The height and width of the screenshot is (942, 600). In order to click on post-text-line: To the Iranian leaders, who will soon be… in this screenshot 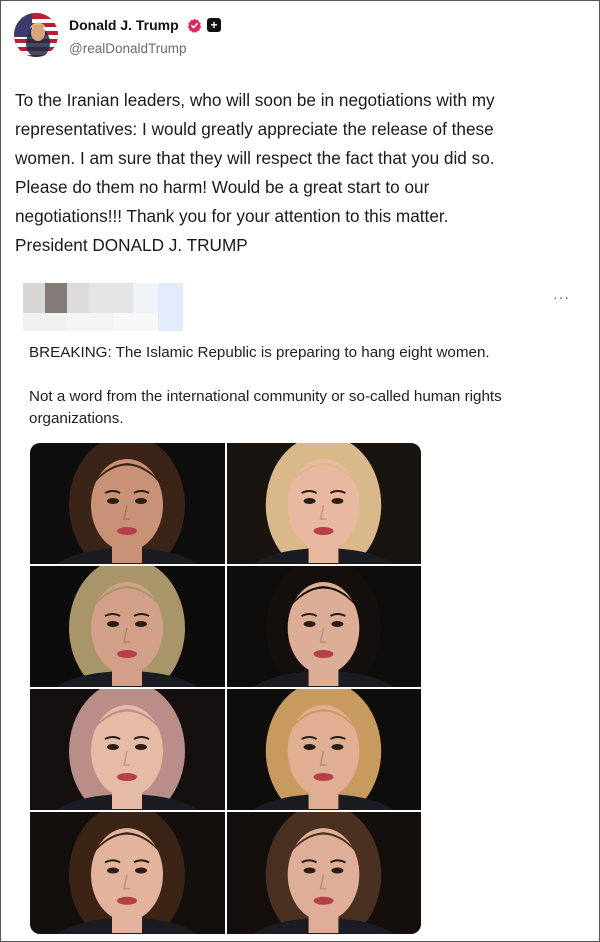, I will do `click(255, 100)`.